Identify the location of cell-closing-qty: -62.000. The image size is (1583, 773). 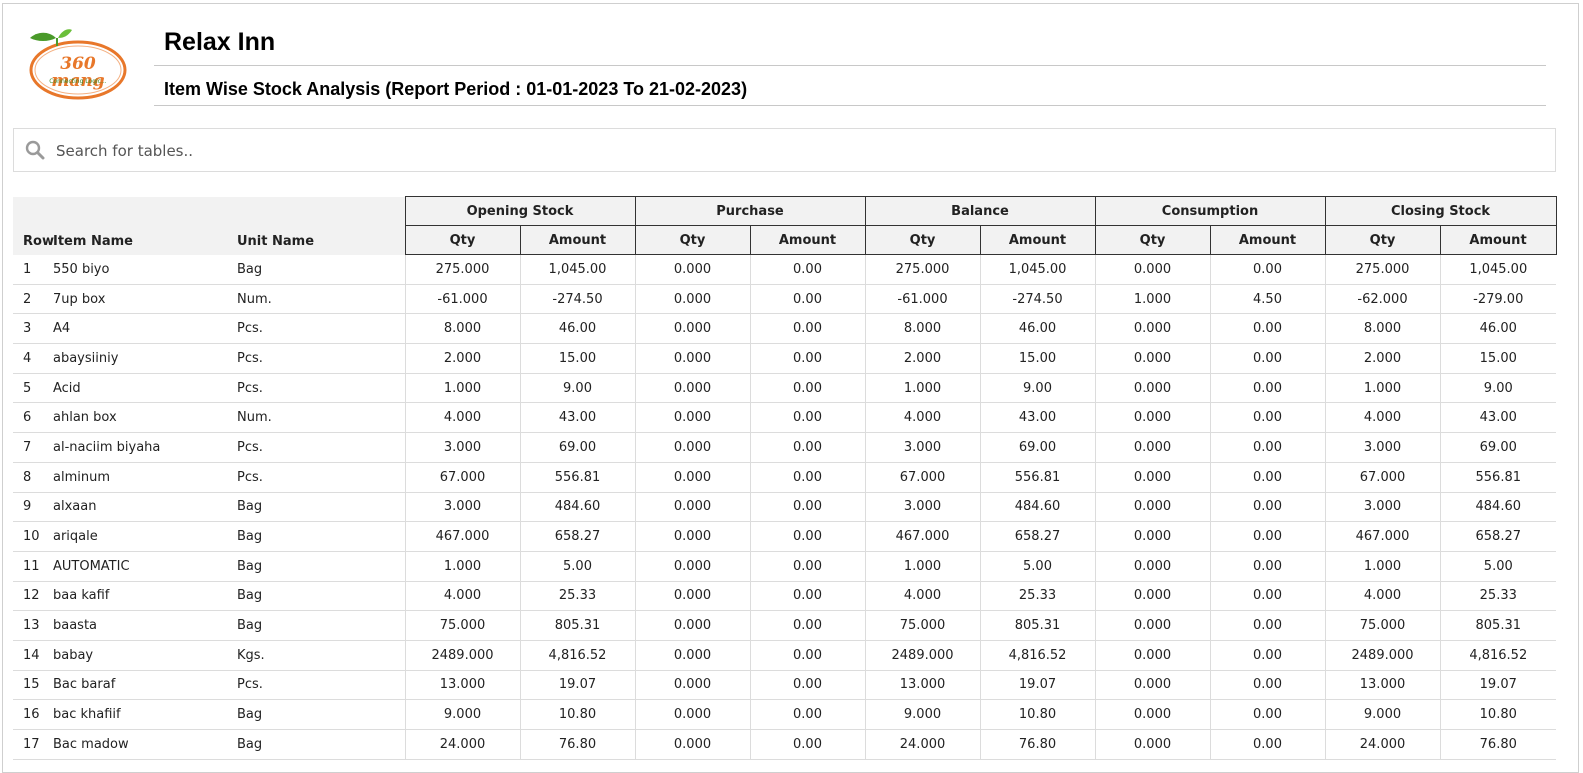
(1382, 299).